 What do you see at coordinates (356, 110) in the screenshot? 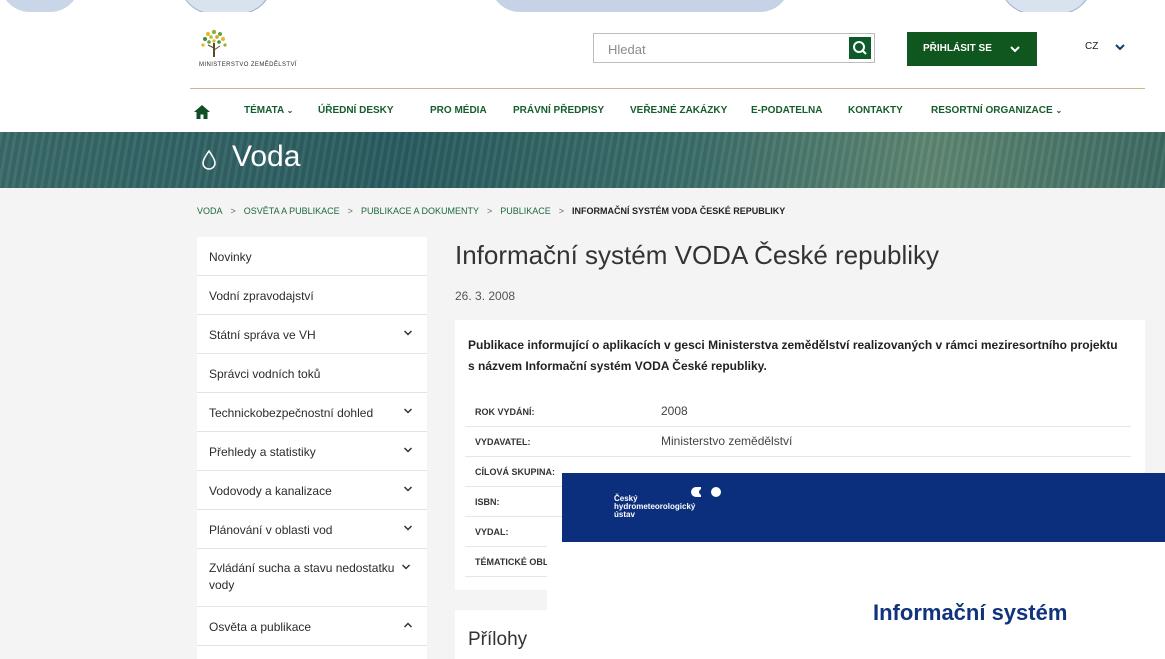
I see `nav-item-uredni-desky: ÚŘEDNÍ DESKY` at bounding box center [356, 110].